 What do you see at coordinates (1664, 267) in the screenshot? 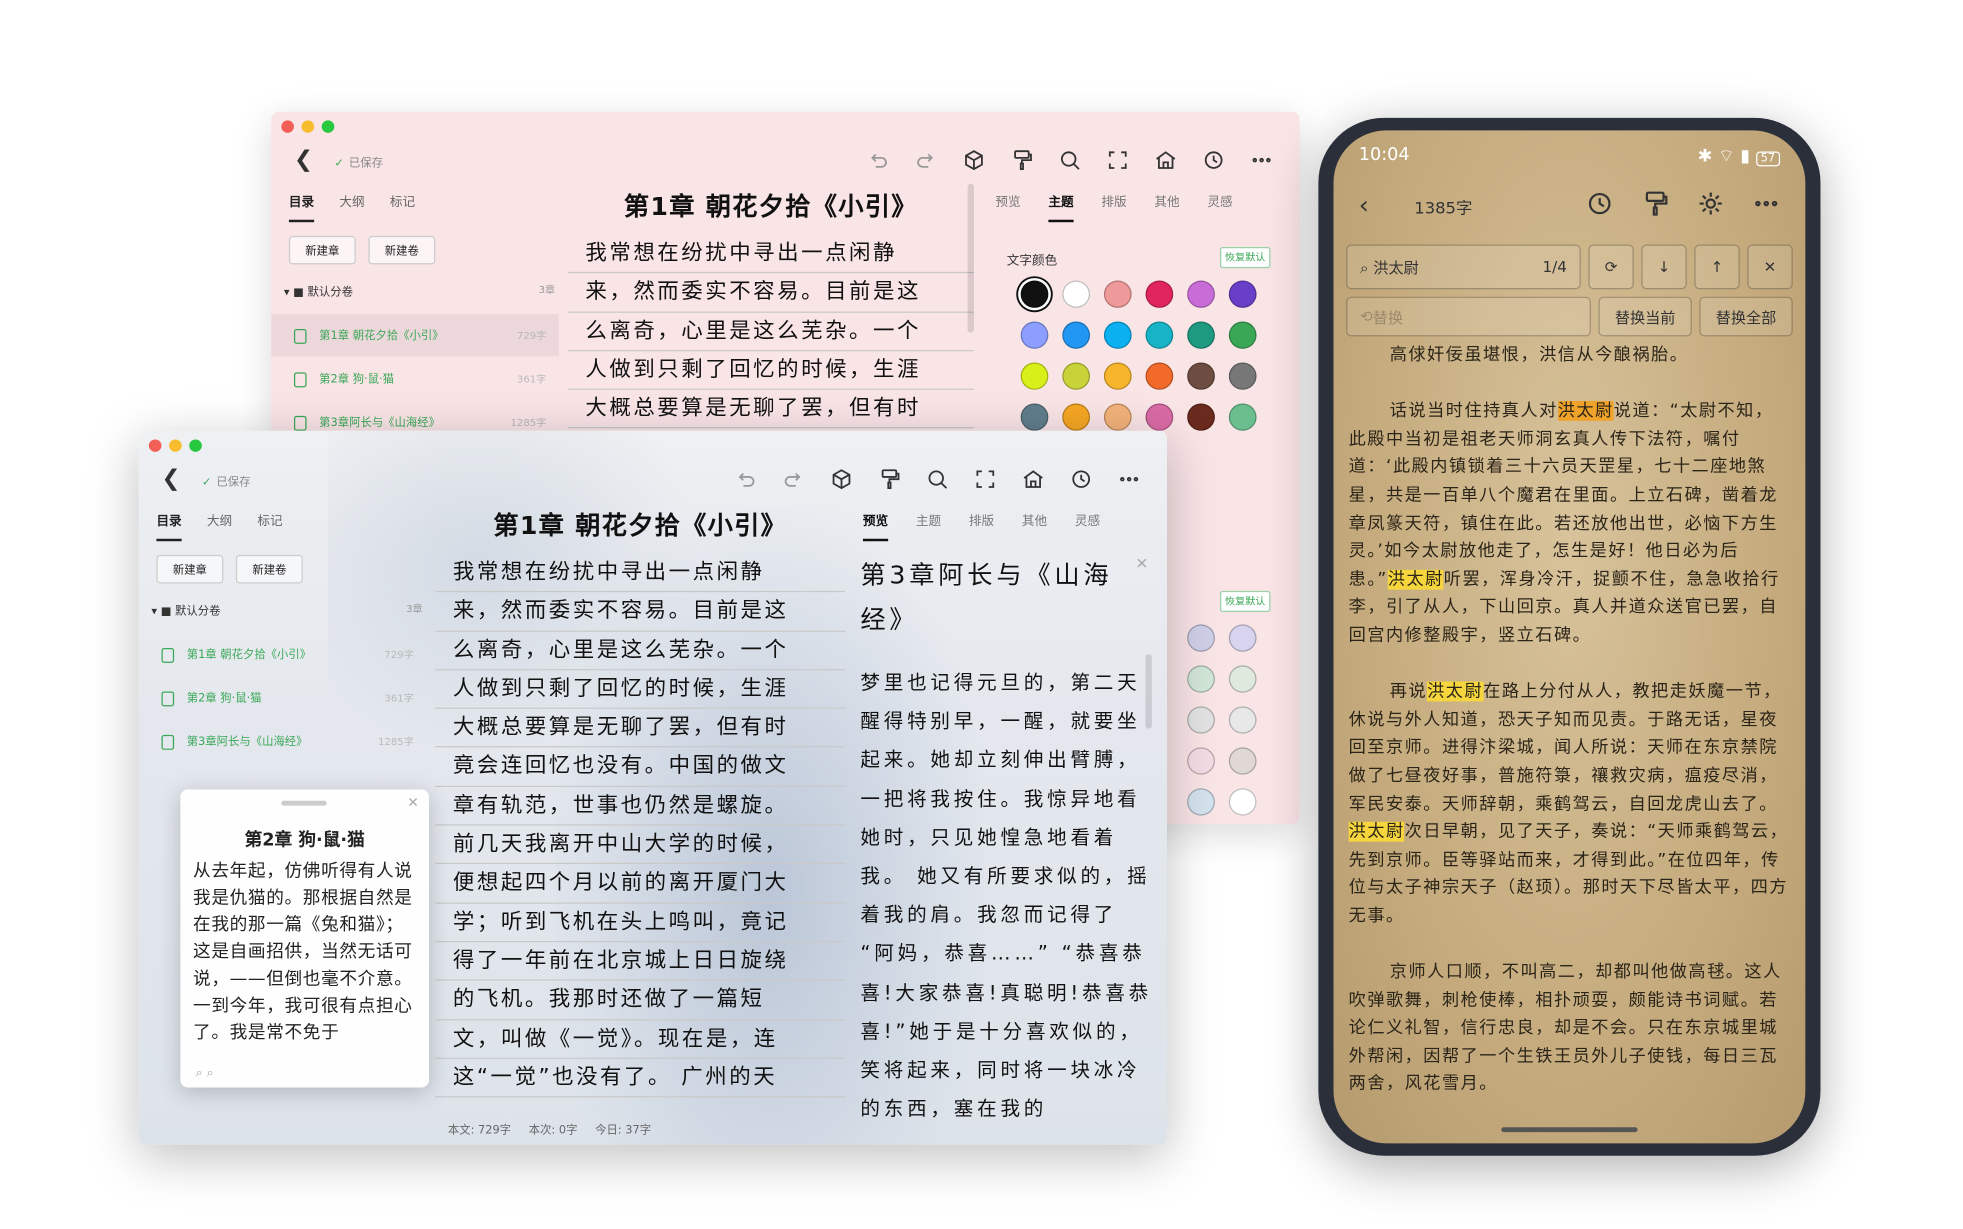
I see `next-match-icon: ↓` at bounding box center [1664, 267].